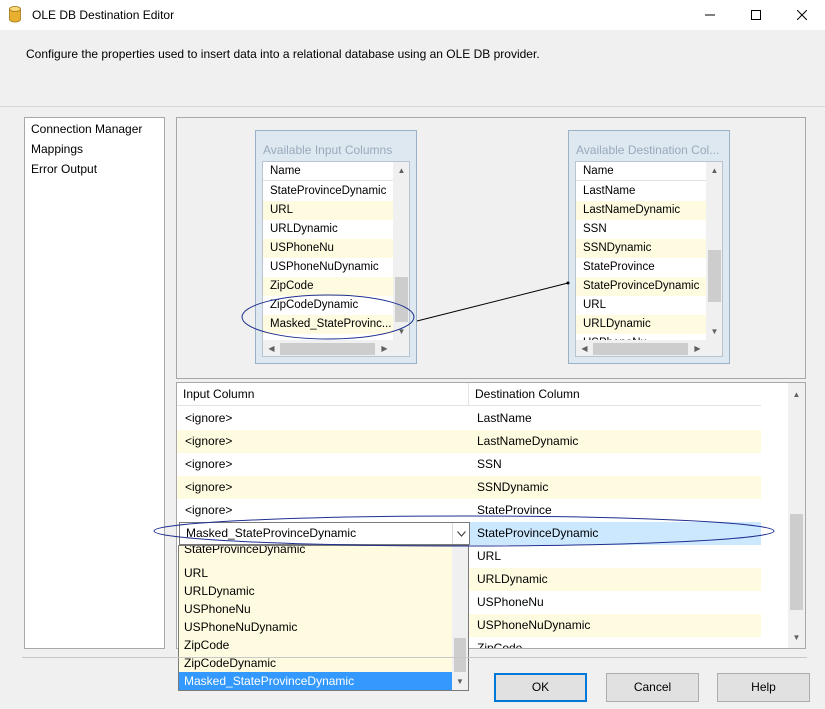  I want to click on minimize-button, so click(710, 15).